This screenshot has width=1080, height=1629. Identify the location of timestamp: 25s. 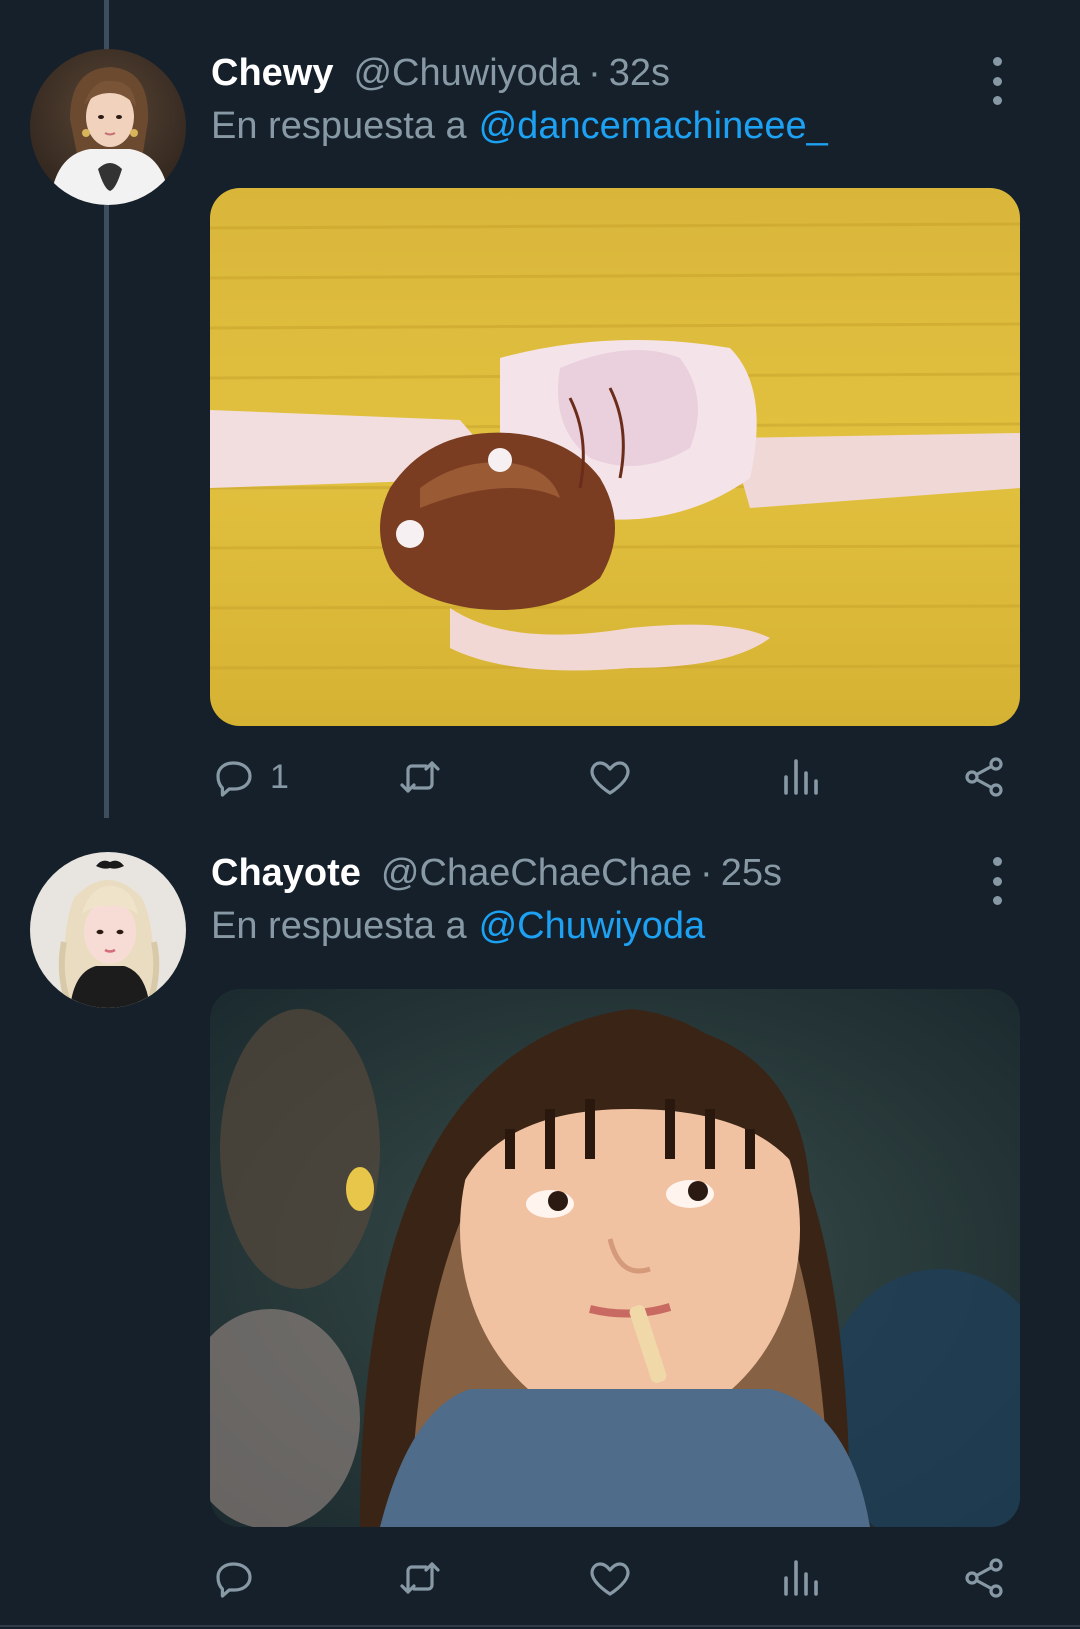
(751, 873).